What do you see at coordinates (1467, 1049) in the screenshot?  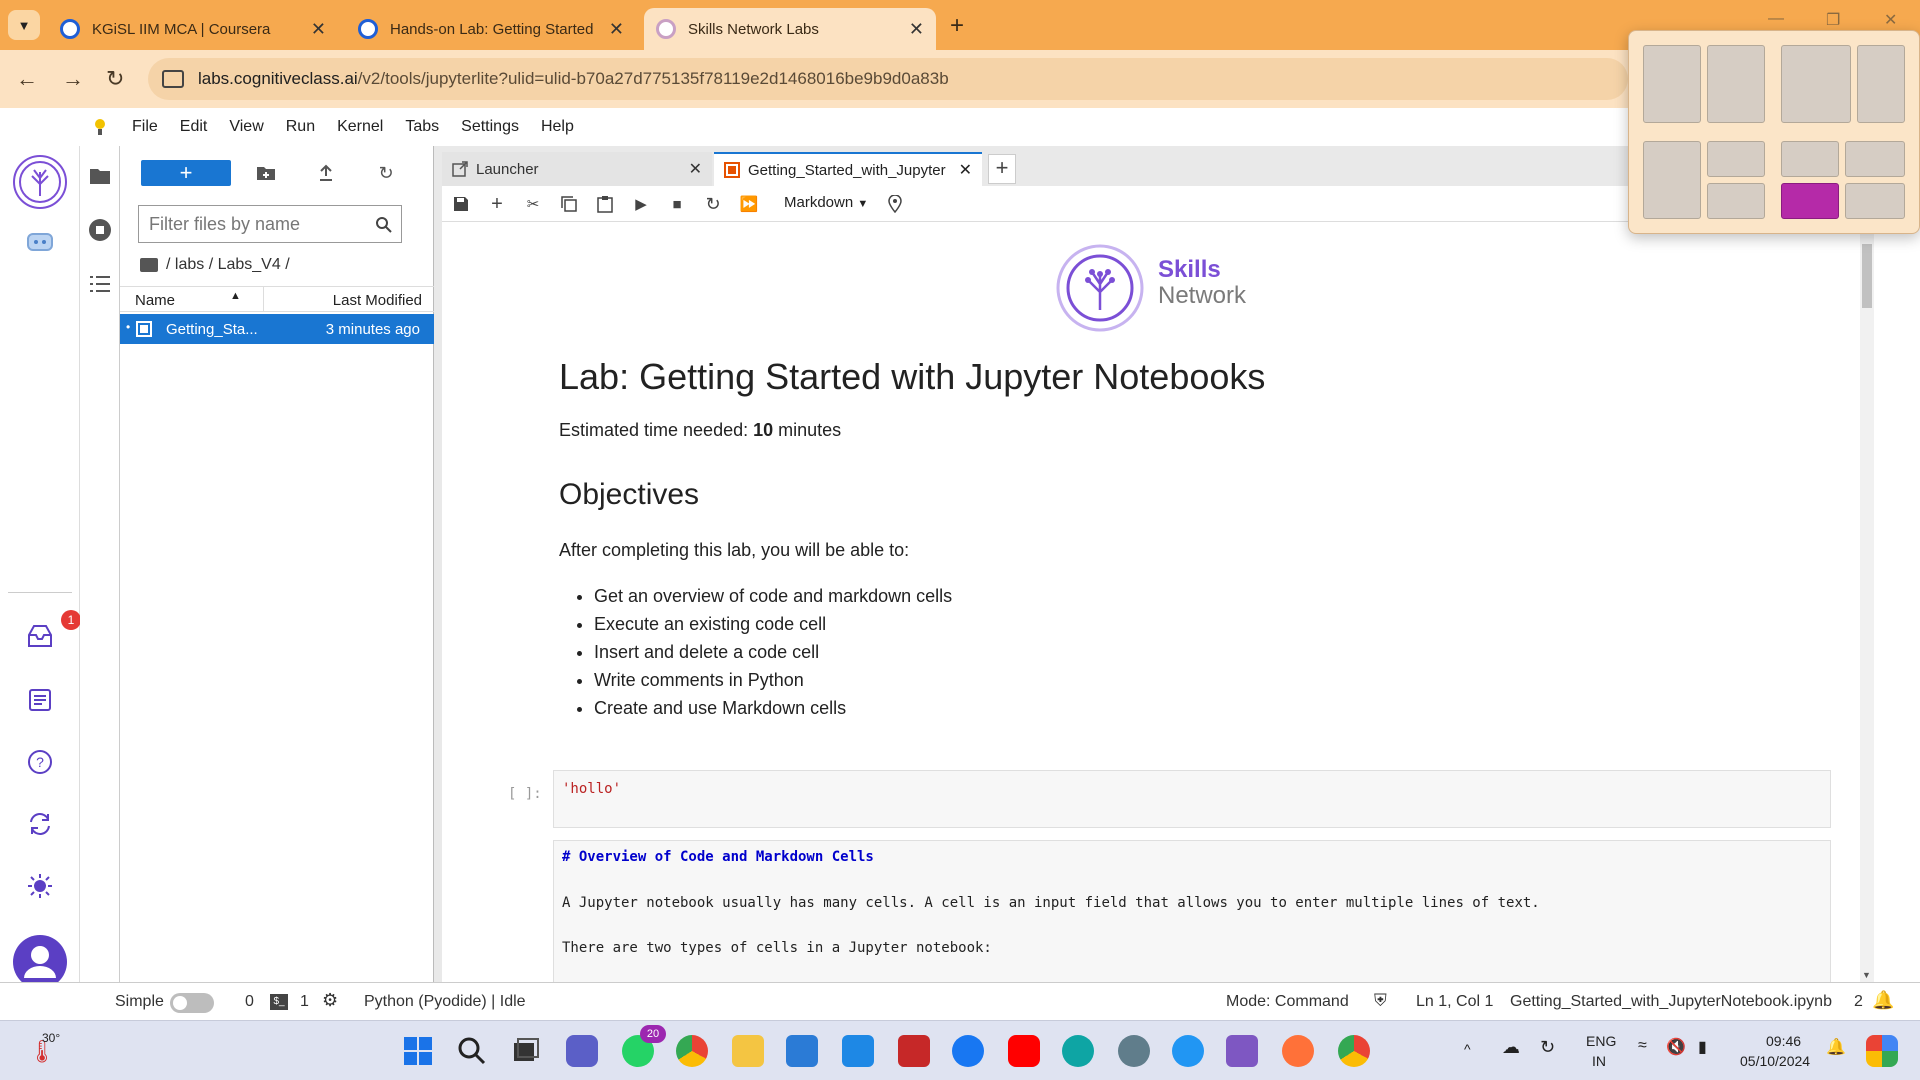 I see `show-hidden-icons-icon: ^` at bounding box center [1467, 1049].